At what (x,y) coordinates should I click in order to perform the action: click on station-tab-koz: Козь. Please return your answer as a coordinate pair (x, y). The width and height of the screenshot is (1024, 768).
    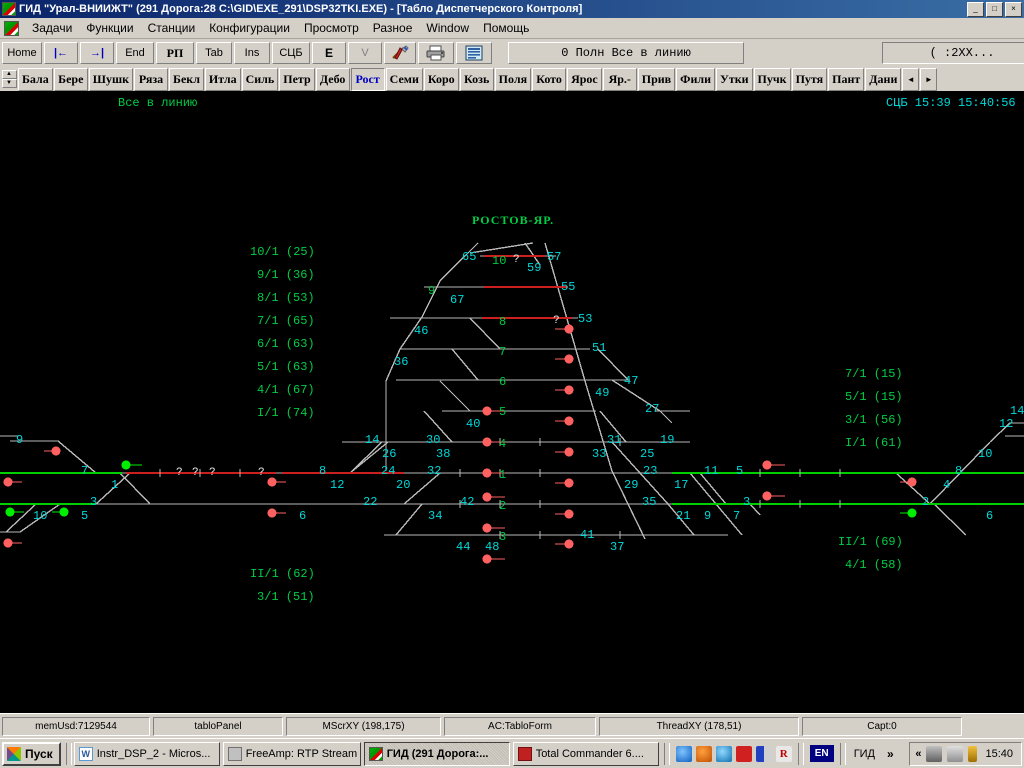
    Looking at the image, I should click on (476, 79).